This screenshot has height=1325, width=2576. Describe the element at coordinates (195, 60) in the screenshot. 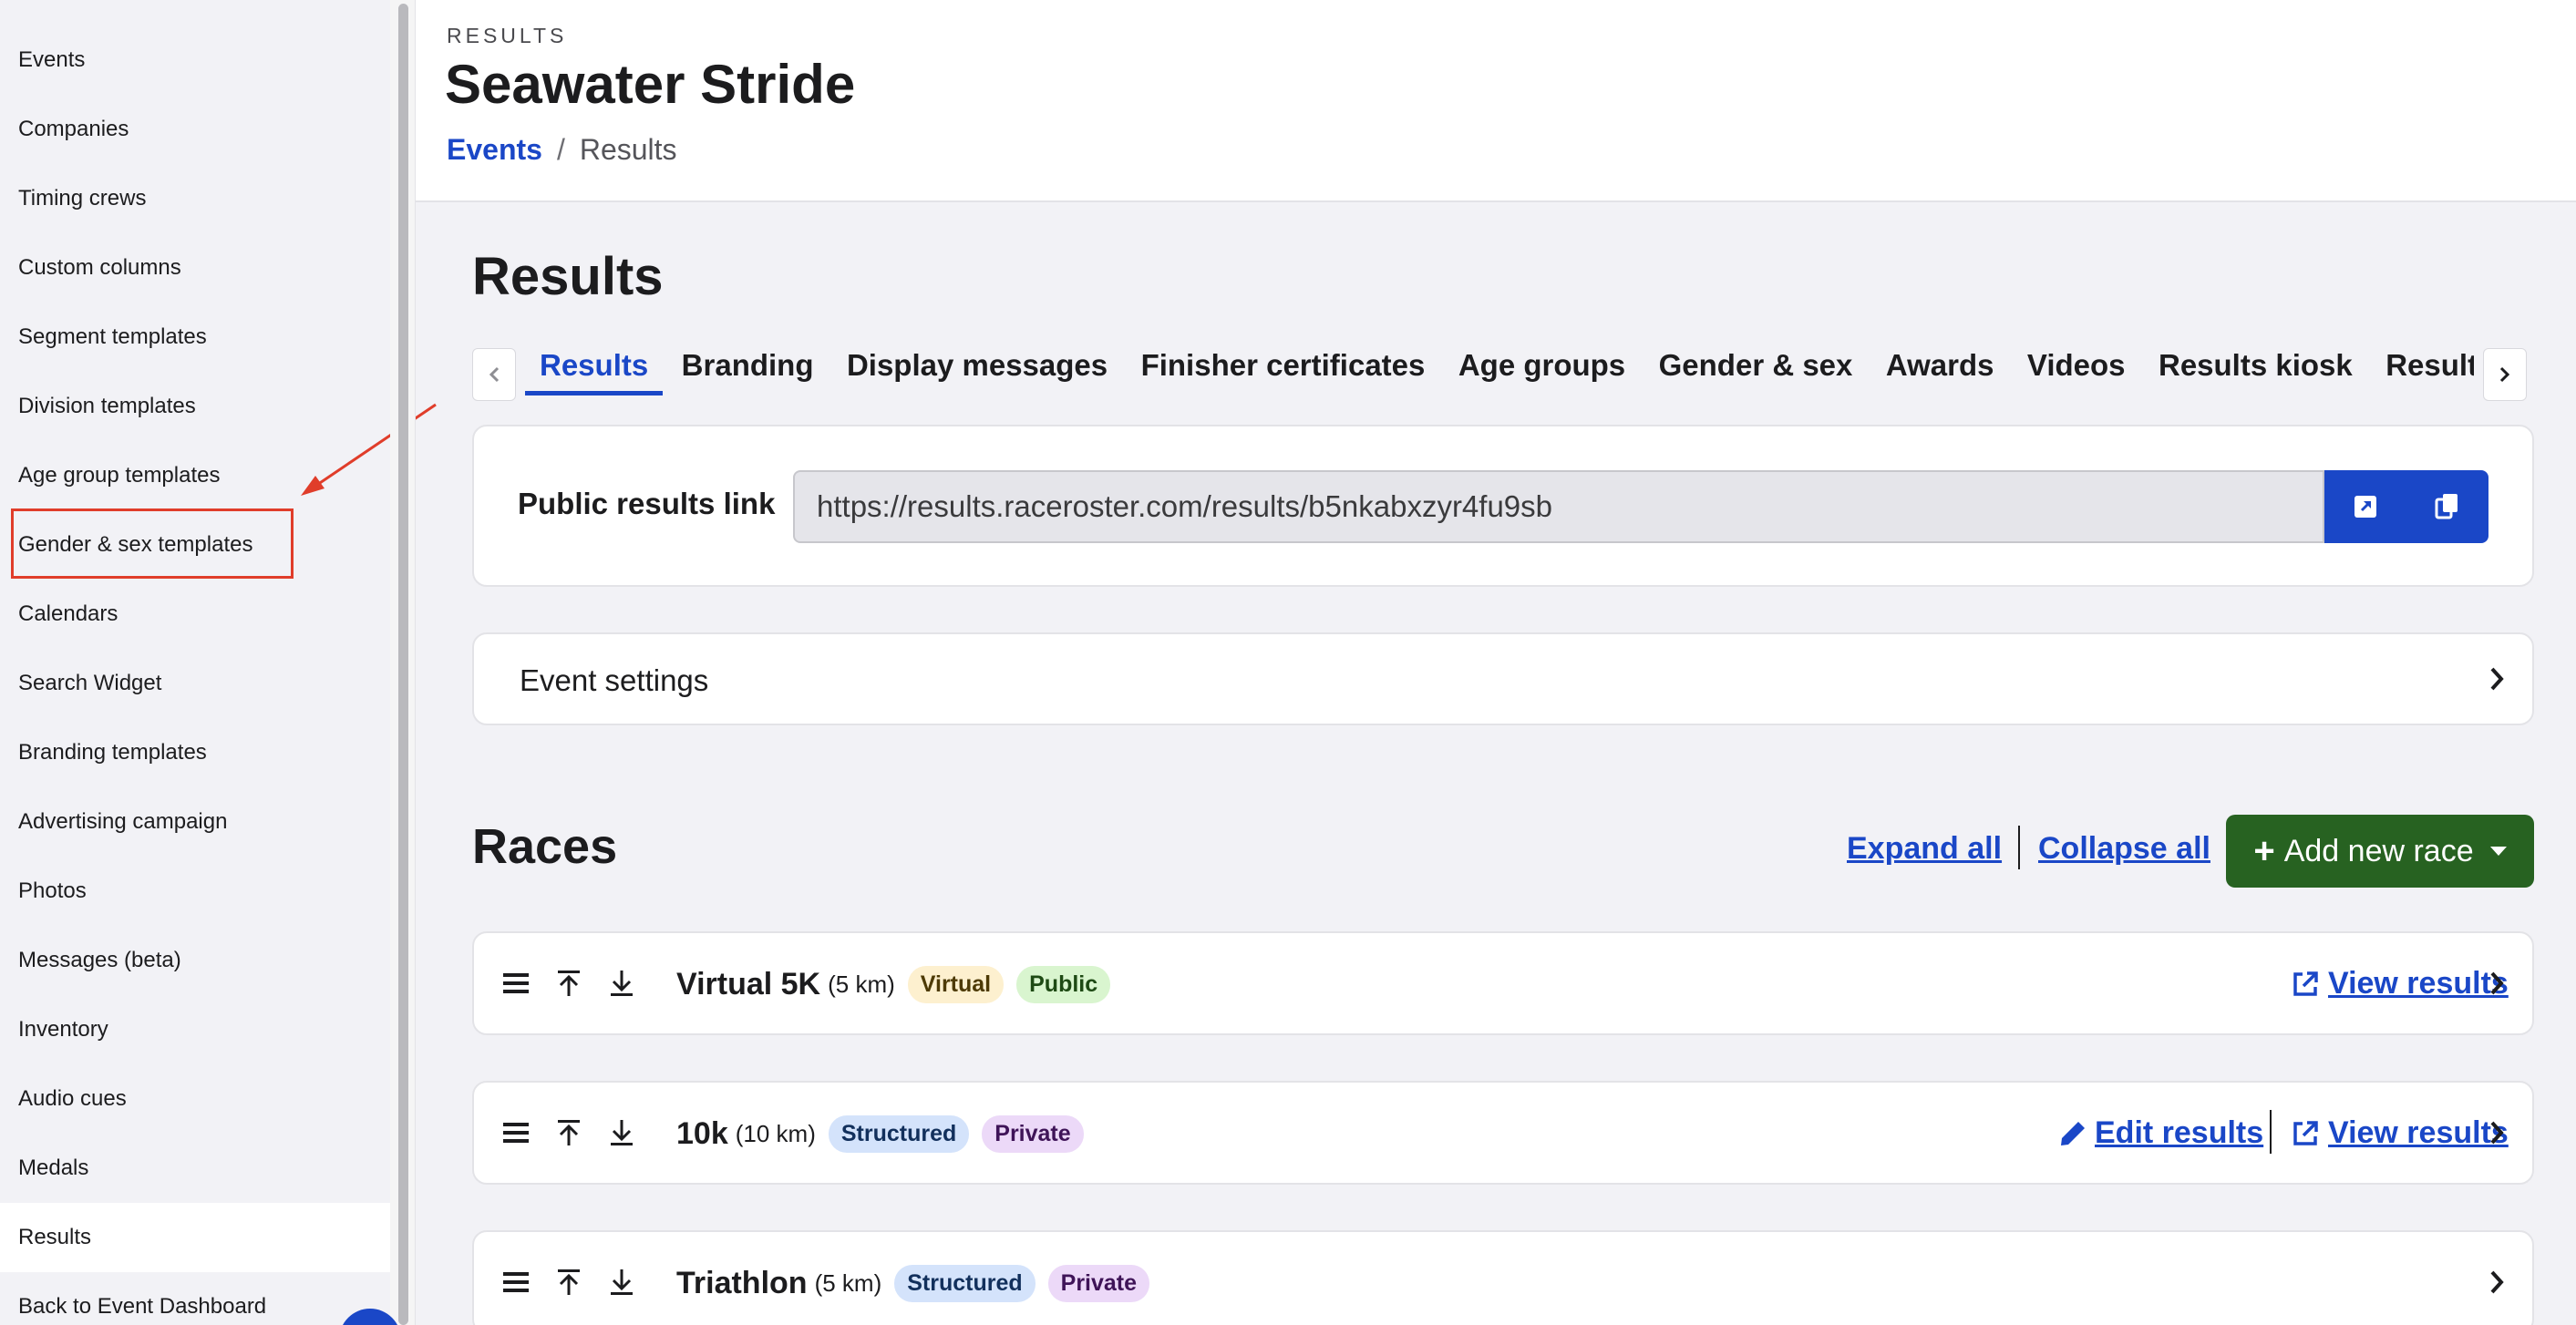

I see `sidebar-item-events: Events` at that location.